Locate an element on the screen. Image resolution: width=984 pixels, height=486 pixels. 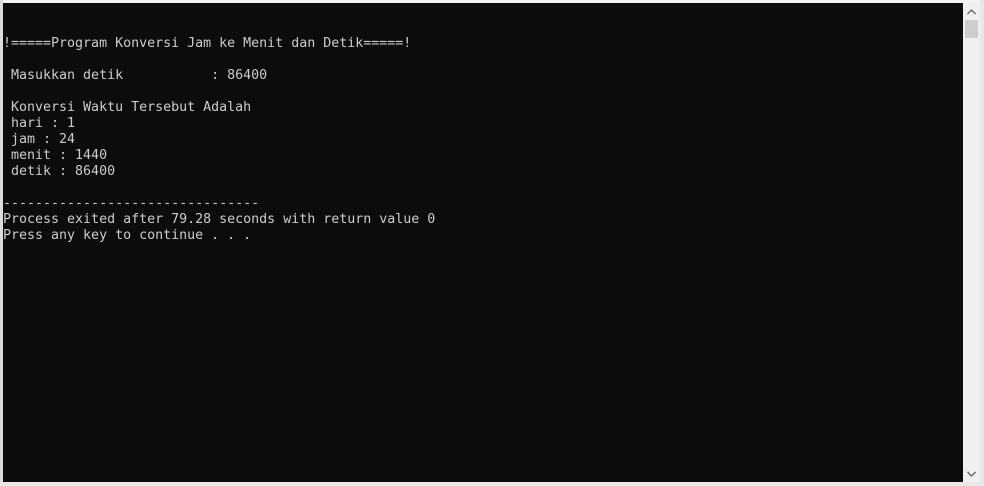
scroll-down-button is located at coordinates (971, 473).